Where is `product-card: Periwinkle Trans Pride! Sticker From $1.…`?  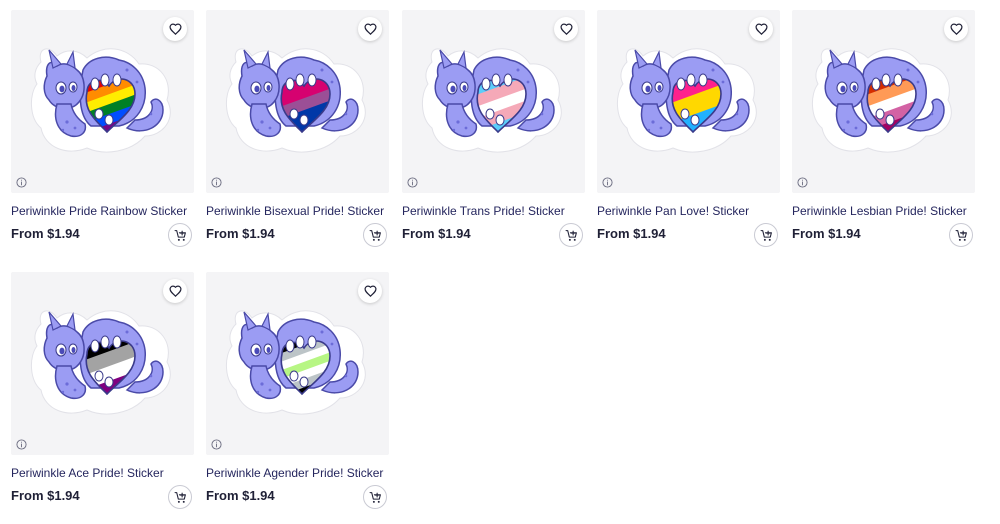
product-card: Periwinkle Trans Pride! Sticker From $1.… is located at coordinates (493, 129).